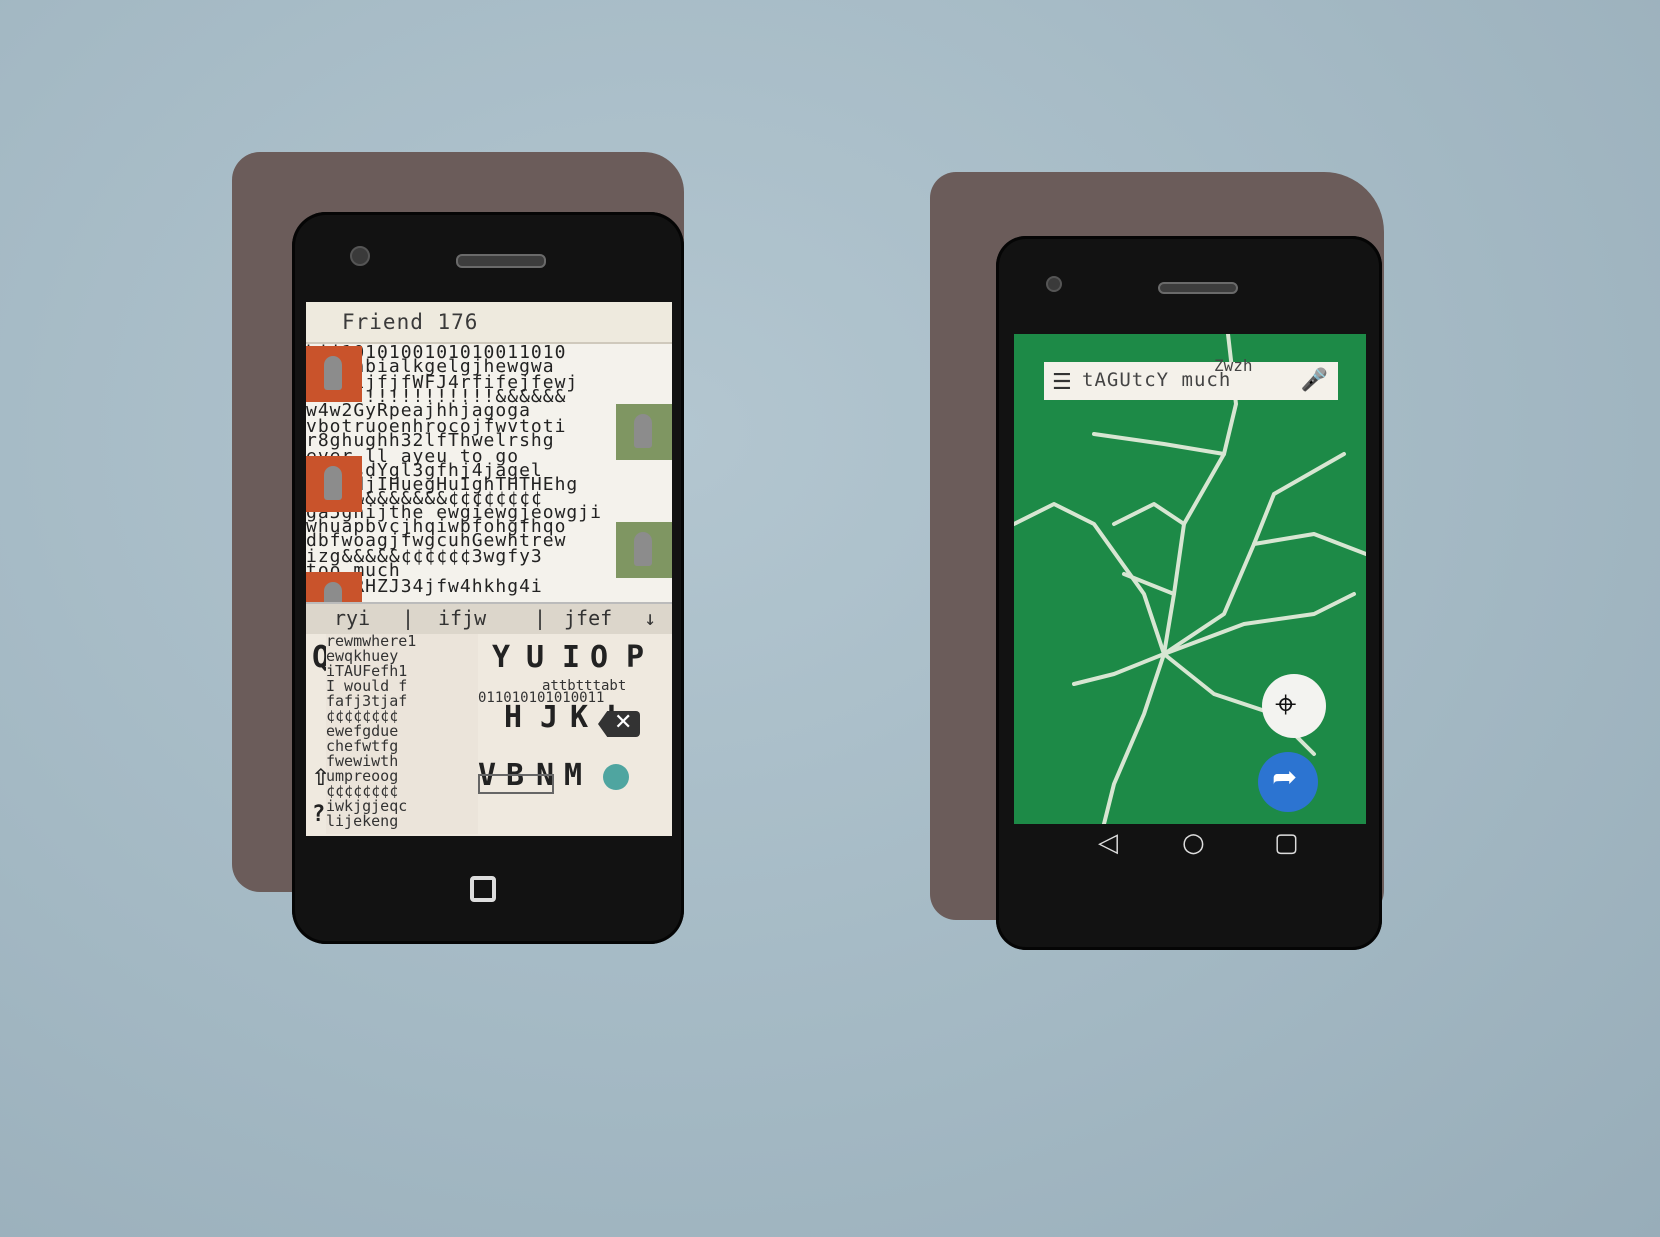 The width and height of the screenshot is (1660, 1237). Describe the element at coordinates (573, 775) in the screenshot. I see `key-m: M` at that location.